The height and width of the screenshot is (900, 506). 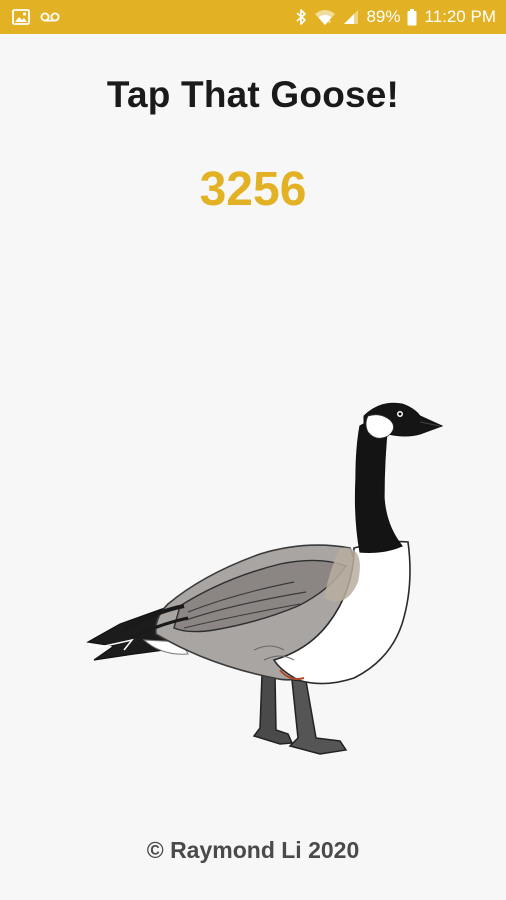 I want to click on battery-icon, so click(x=412, y=17).